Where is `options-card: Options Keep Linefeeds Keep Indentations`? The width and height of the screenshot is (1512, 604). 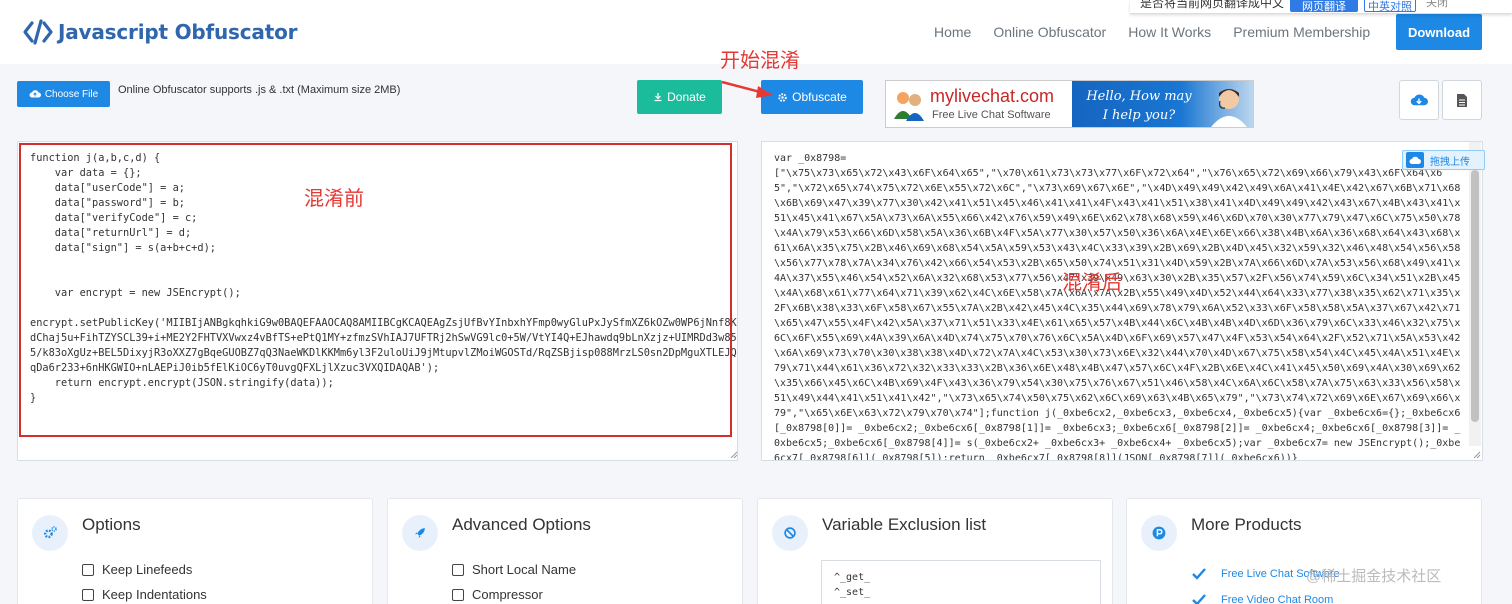
options-card: Options Keep Linefeeds Keep Indentations is located at coordinates (195, 551).